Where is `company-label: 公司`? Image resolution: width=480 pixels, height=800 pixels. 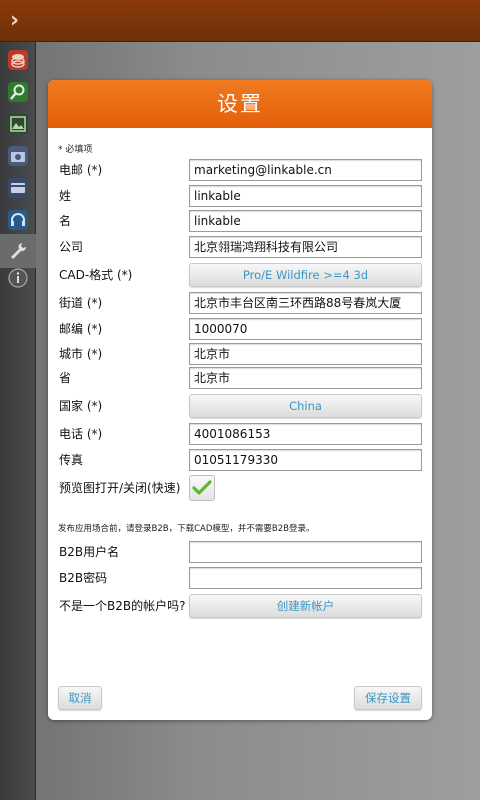 company-label: 公司 is located at coordinates (71, 247).